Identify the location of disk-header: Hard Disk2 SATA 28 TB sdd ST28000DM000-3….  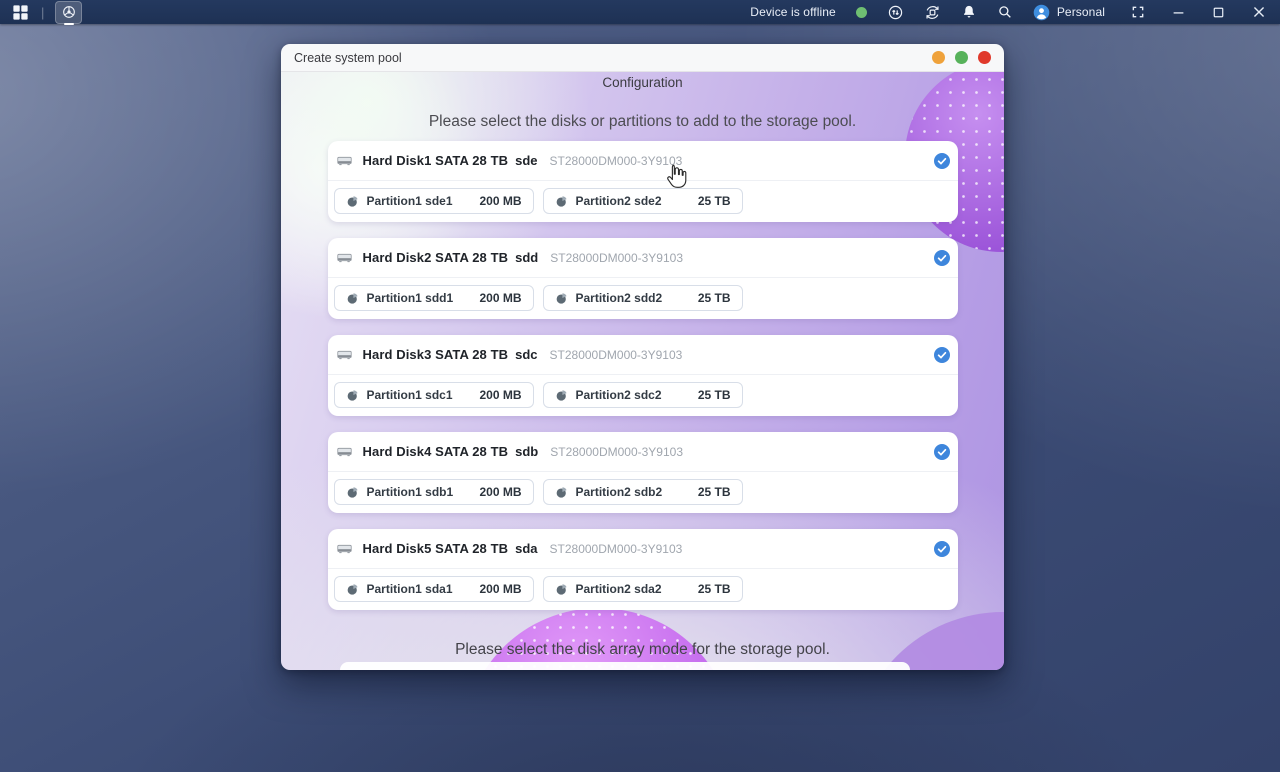
(642, 258).